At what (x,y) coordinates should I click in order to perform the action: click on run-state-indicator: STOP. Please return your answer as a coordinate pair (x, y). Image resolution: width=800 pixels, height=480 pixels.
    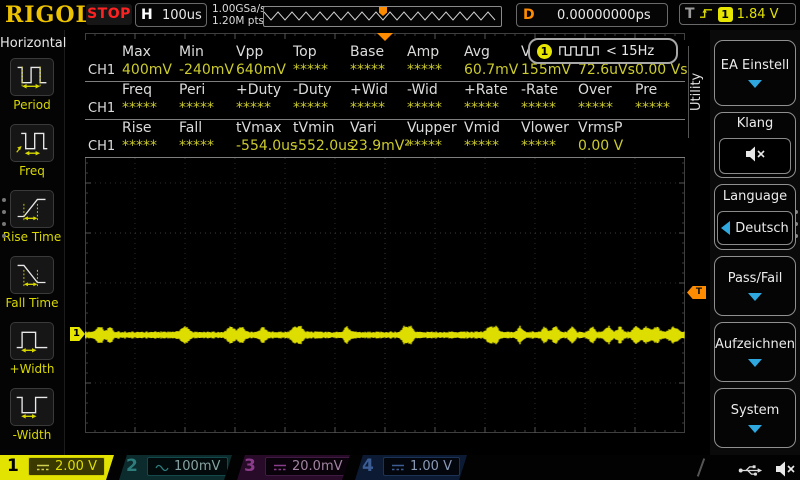
    Looking at the image, I should click on (109, 14).